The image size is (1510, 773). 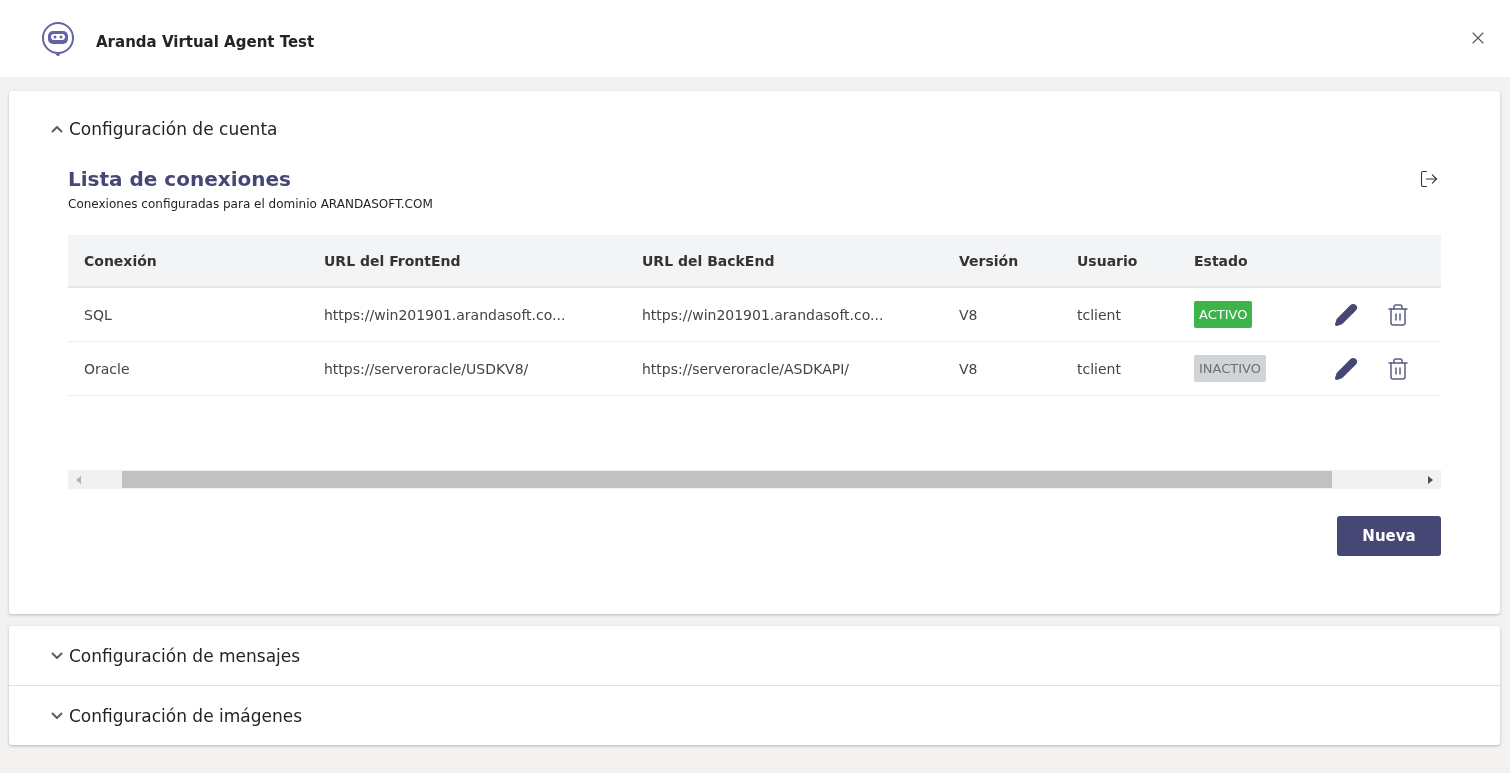 What do you see at coordinates (754, 479) in the screenshot?
I see `horizontal-scrollbar` at bounding box center [754, 479].